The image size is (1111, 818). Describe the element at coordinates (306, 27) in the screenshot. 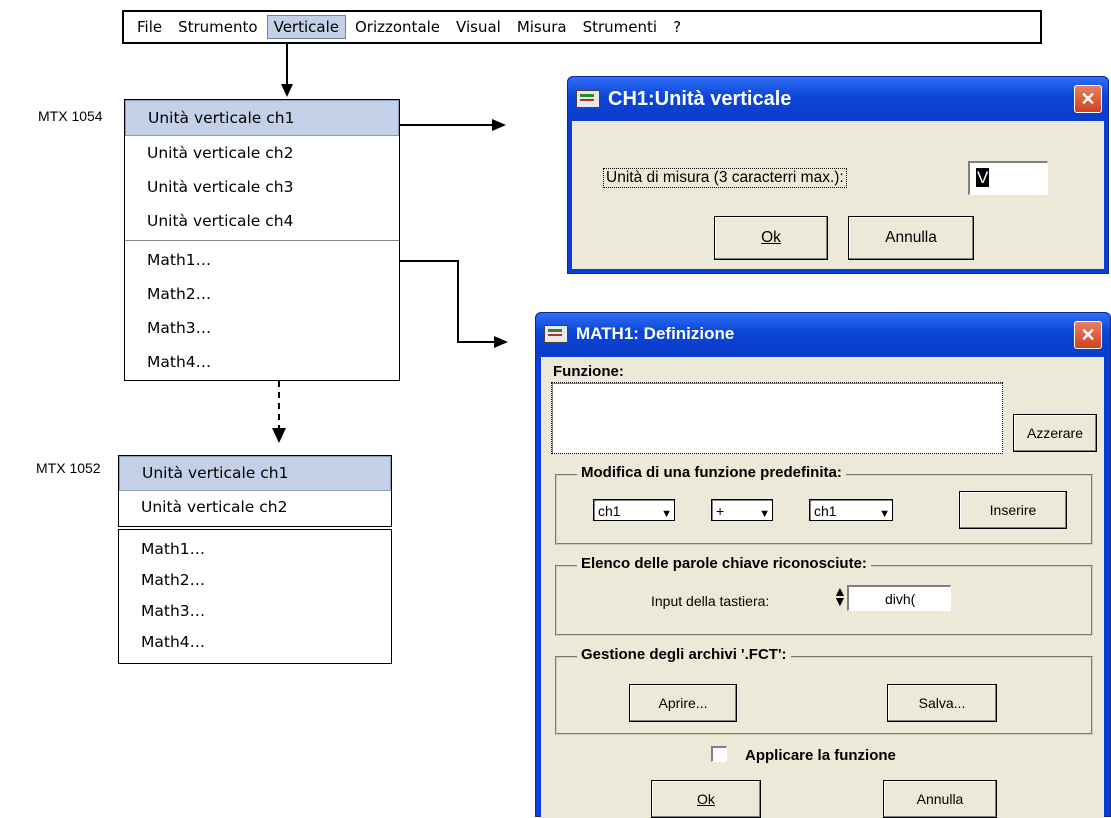

I see `menu-verticale: Verticale` at that location.